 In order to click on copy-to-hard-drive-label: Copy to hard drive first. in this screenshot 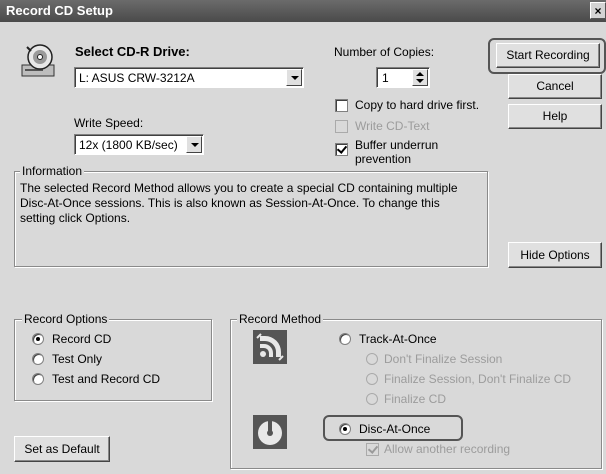, I will do `click(417, 105)`.